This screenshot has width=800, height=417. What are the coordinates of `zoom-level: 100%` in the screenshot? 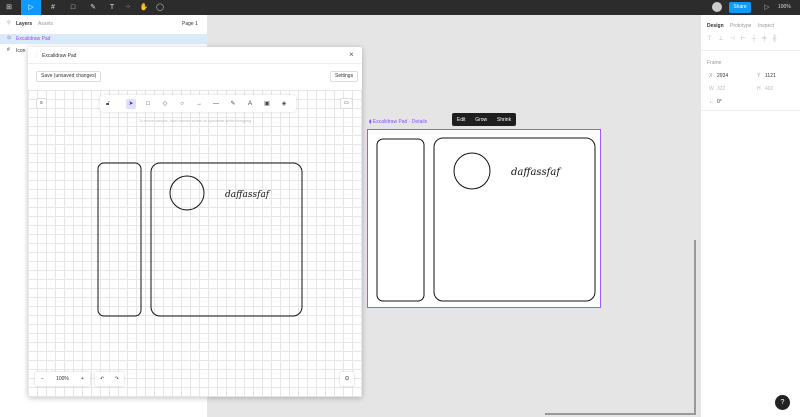 It's located at (62, 379).